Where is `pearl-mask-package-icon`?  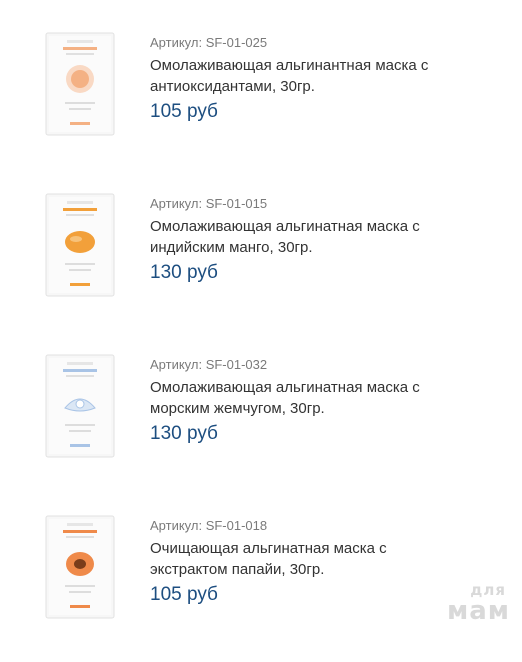 pearl-mask-package-icon is located at coordinates (80, 406).